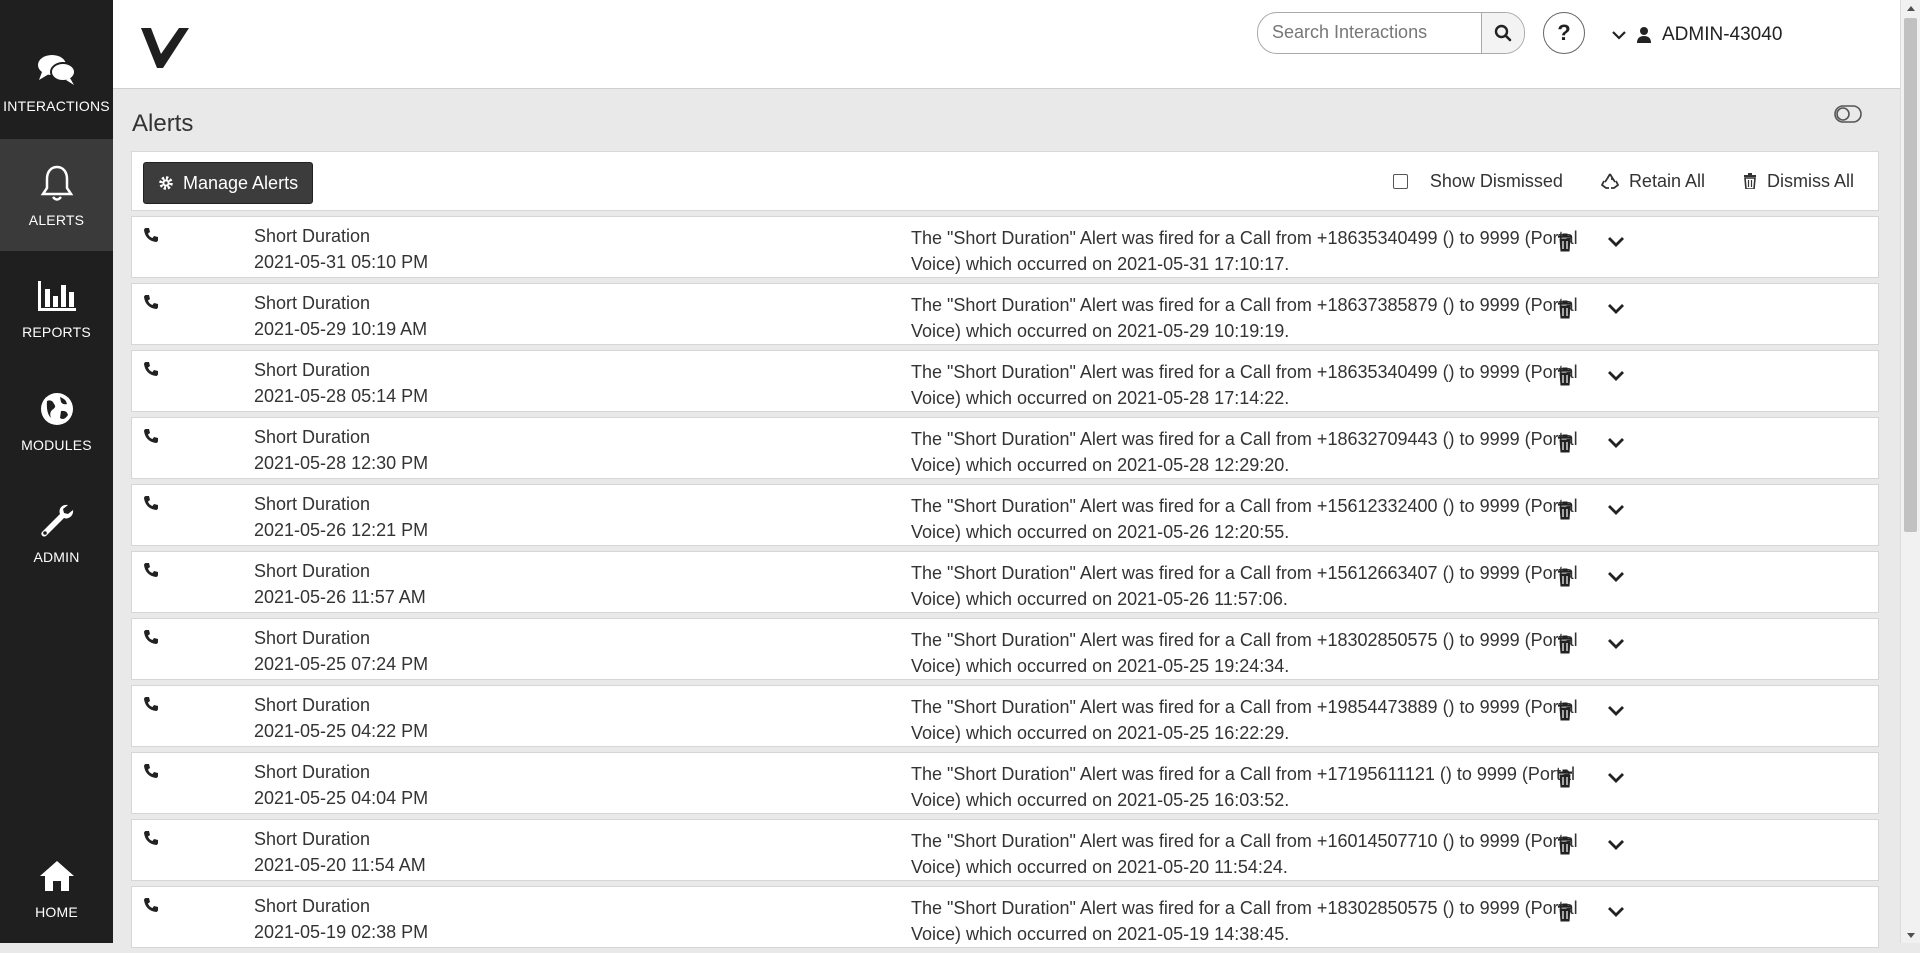 This screenshot has height=953, width=1920. What do you see at coordinates (56, 332) in the screenshot?
I see `sidebar-item-label: REPORTS` at bounding box center [56, 332].